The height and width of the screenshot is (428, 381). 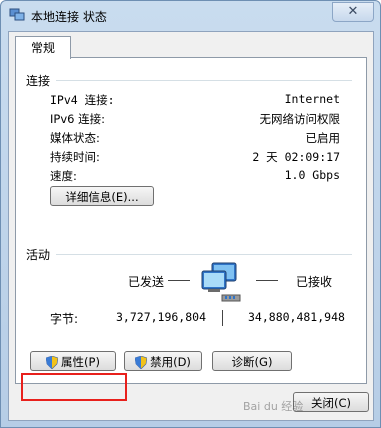 What do you see at coordinates (296, 157) in the screenshot?
I see `duration-value: 2 天 02:09:17` at bounding box center [296, 157].